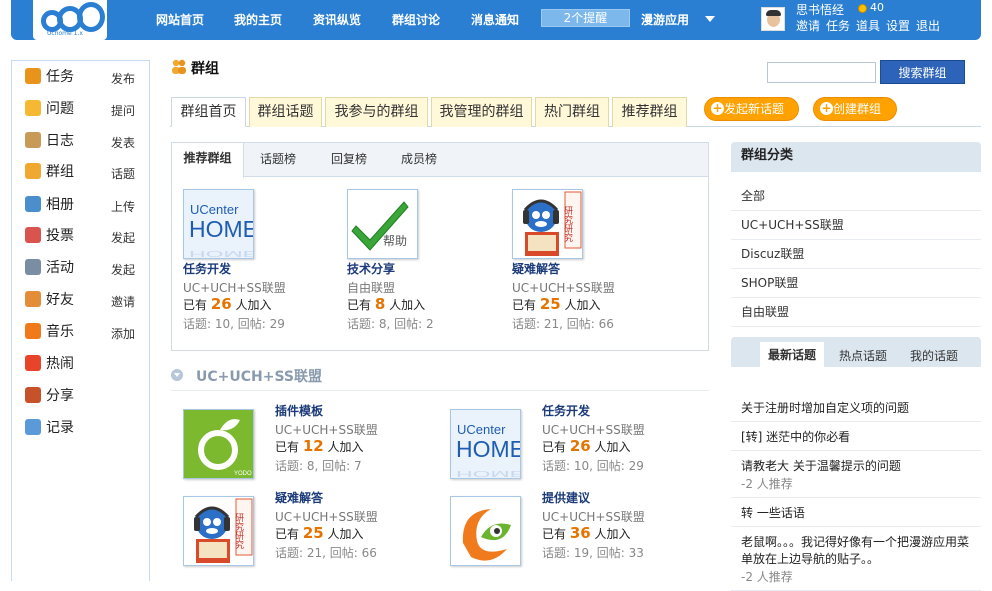 Image resolution: width=992 pixels, height=591 pixels. What do you see at coordinates (419, 158) in the screenshot?
I see `tab-member-ranking: 成员榜` at bounding box center [419, 158].